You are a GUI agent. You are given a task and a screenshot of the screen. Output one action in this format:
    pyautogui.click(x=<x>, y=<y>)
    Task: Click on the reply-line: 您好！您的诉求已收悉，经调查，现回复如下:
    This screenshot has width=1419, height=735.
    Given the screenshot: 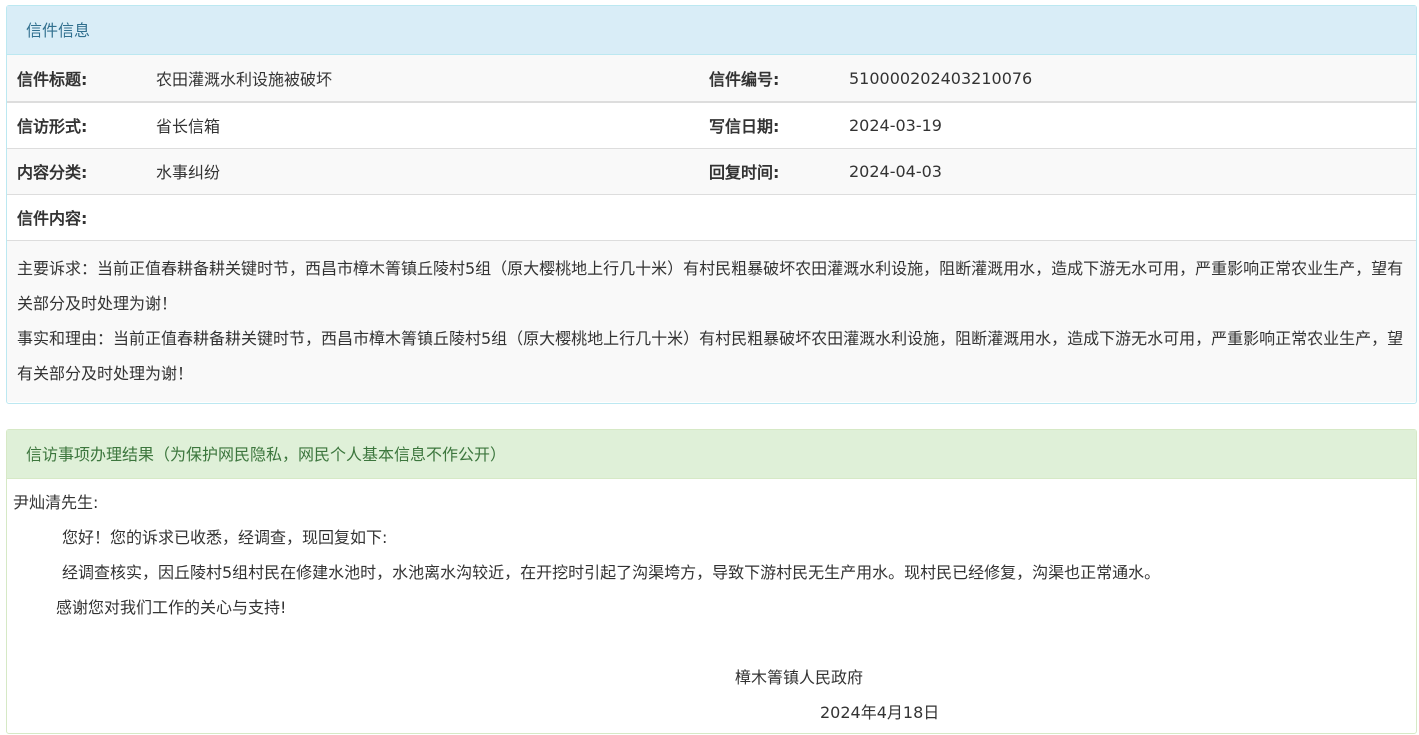 What is the action you would take?
    pyautogui.click(x=225, y=537)
    